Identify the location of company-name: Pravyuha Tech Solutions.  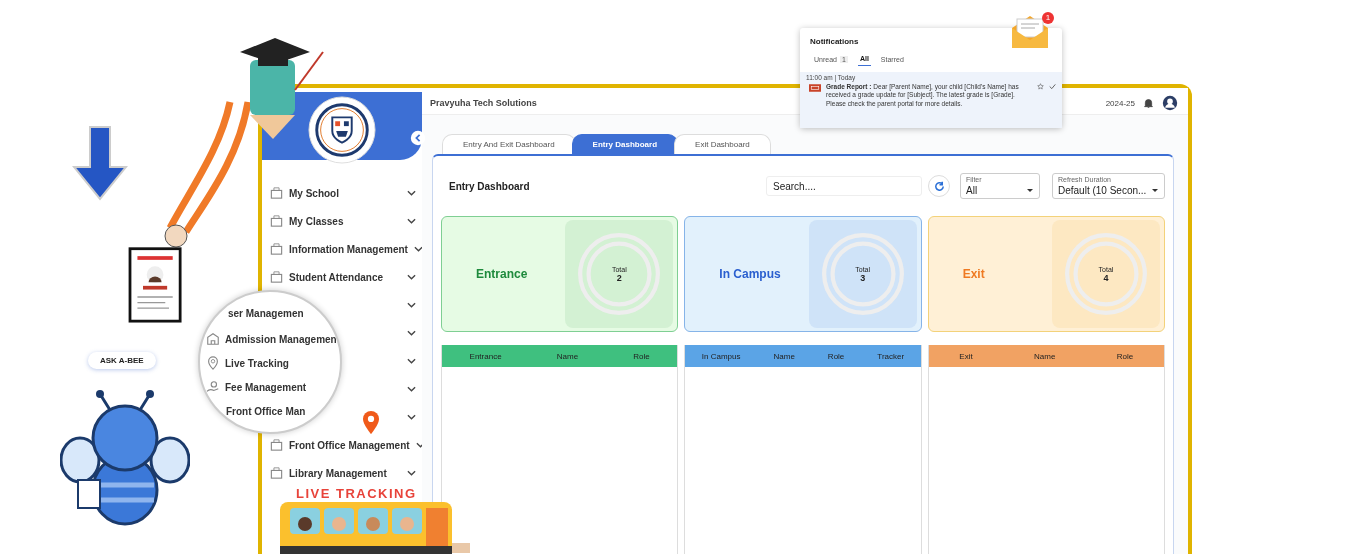
(483, 103).